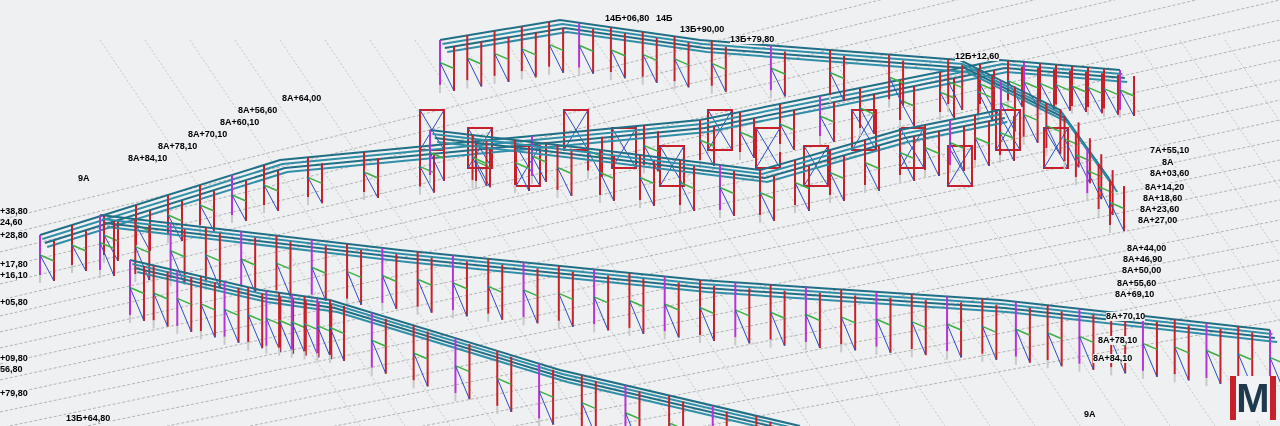  I want to click on grid-axis-label: 8A+18,60, so click(1163, 198).